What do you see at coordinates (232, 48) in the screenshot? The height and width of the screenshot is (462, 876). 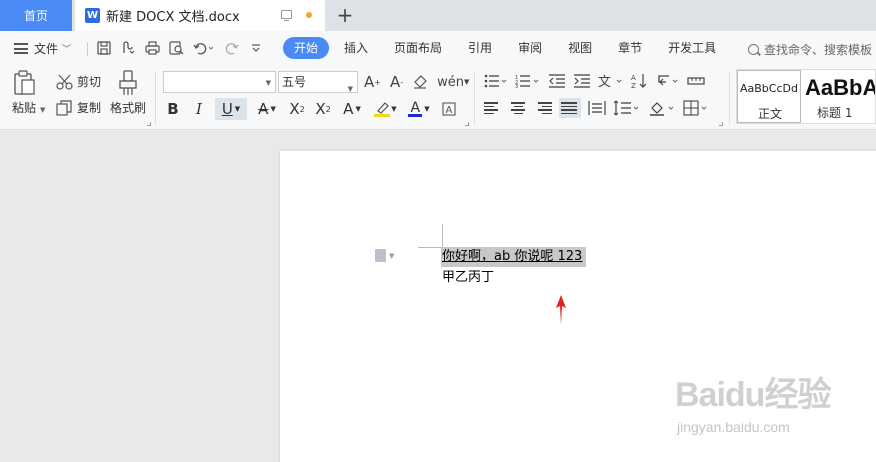 I see `redo-icon` at bounding box center [232, 48].